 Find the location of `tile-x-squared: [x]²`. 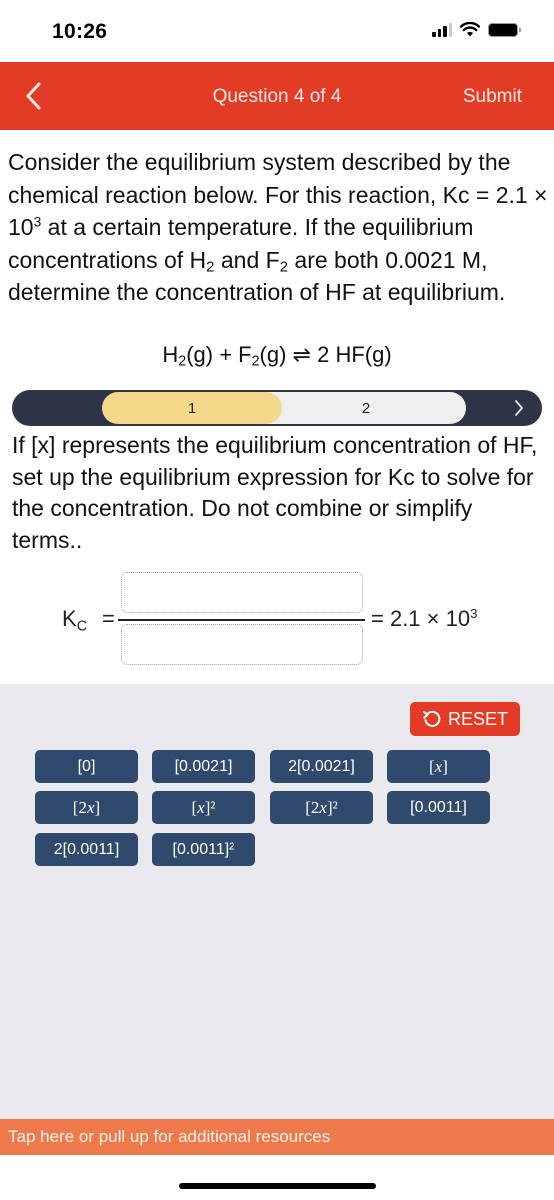

tile-x-squared: [x]² is located at coordinates (203, 807).